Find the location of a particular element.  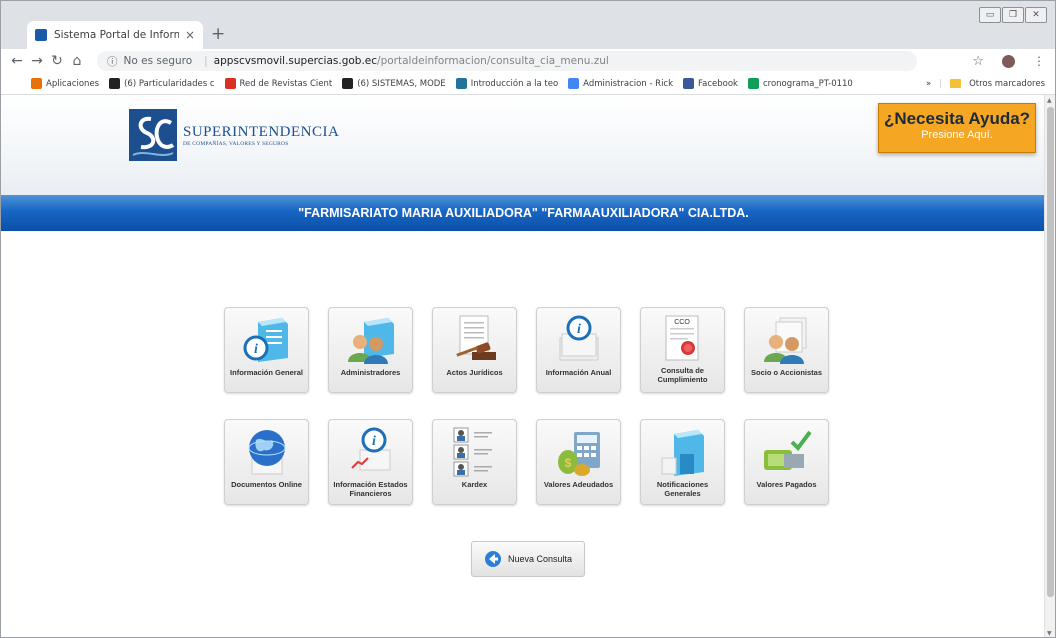

minimize-icon: ▭ is located at coordinates (990, 15).